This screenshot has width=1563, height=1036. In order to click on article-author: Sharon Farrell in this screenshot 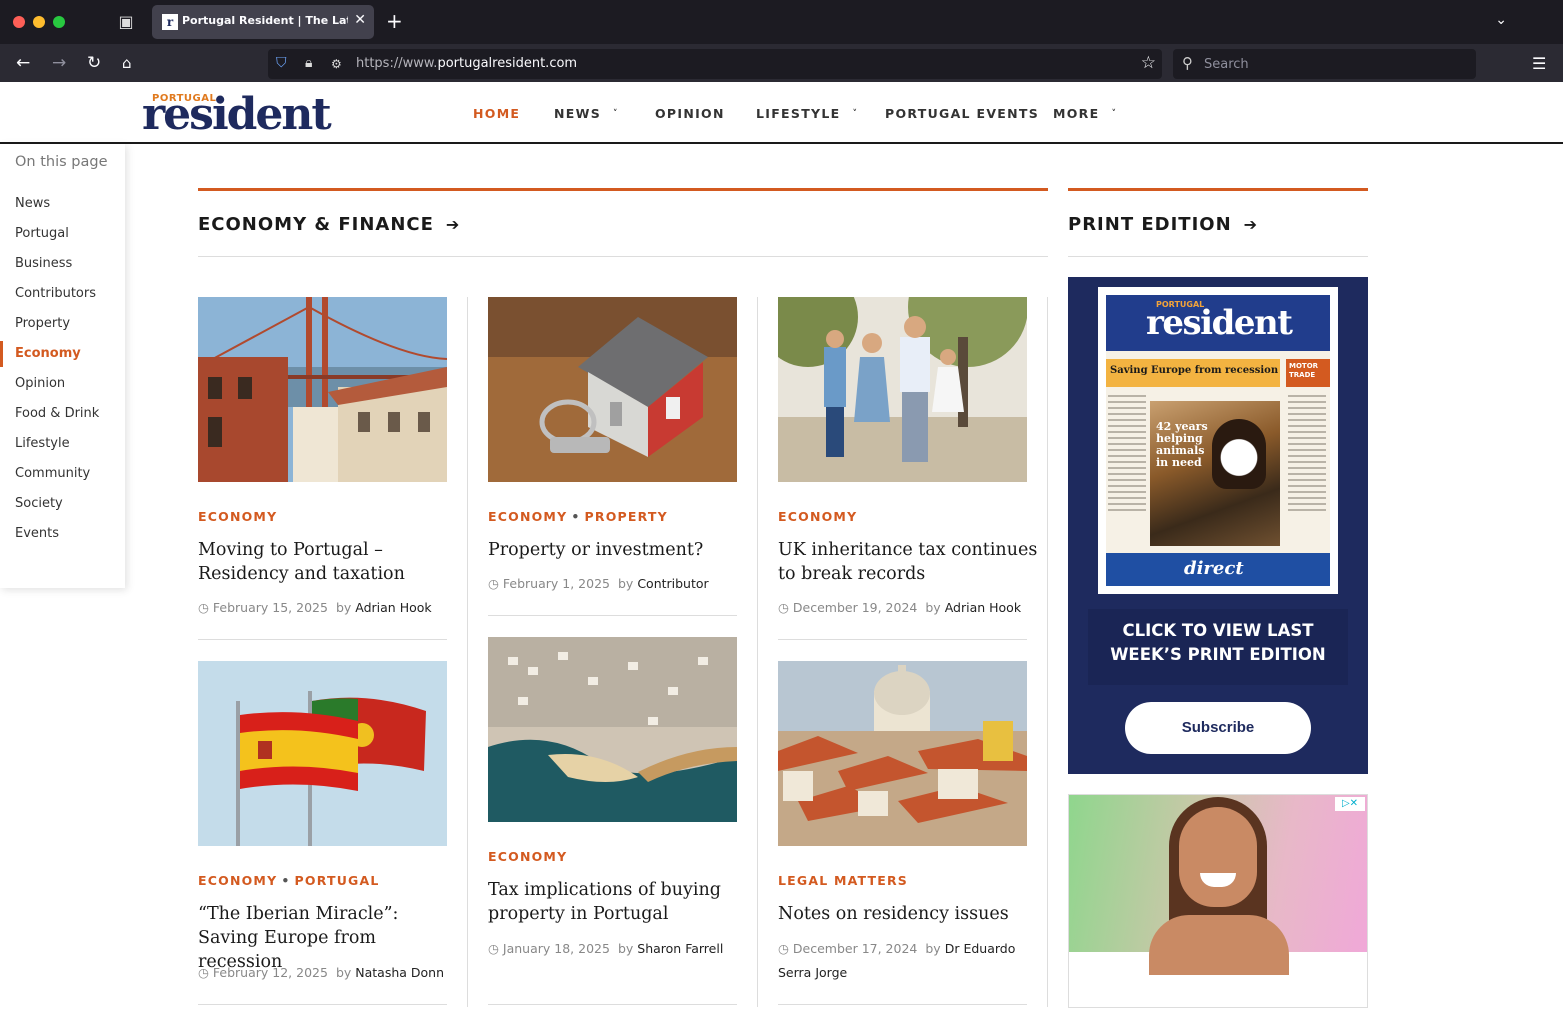, I will do `click(680, 948)`.